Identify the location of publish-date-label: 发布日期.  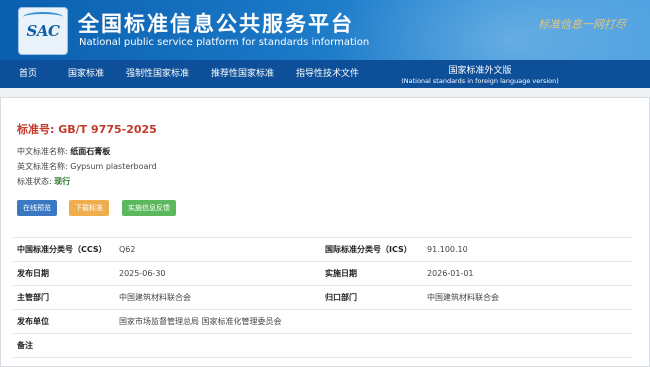
(33, 273).